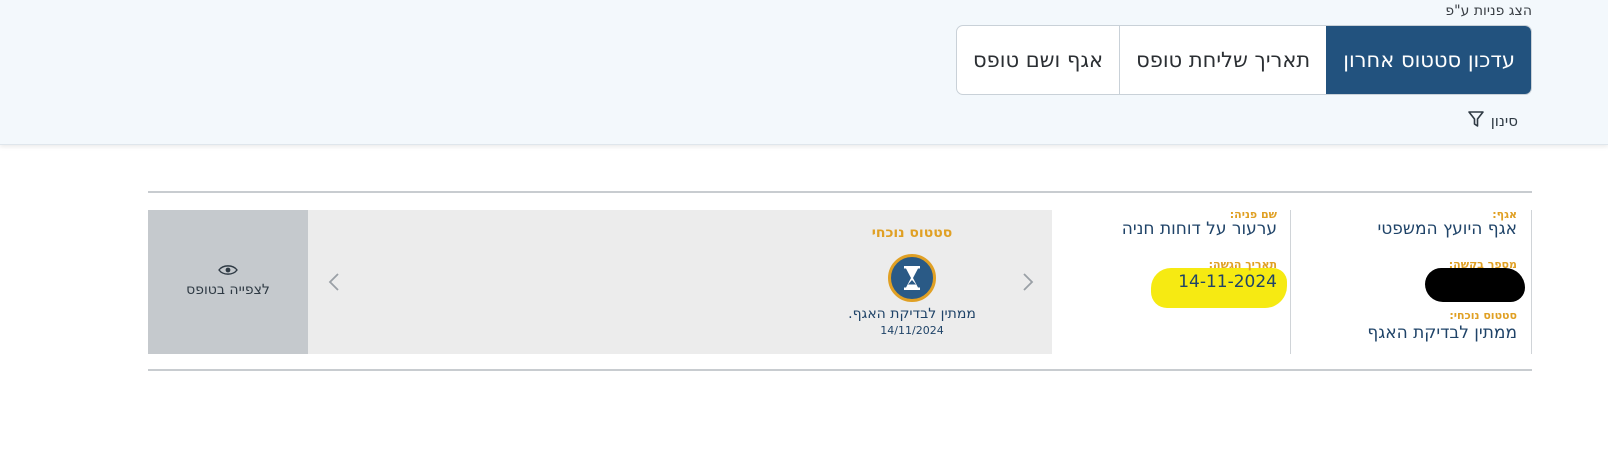 The width and height of the screenshot is (1608, 456). I want to click on status-value: ממתין לבדיקת האגף, so click(1442, 333).